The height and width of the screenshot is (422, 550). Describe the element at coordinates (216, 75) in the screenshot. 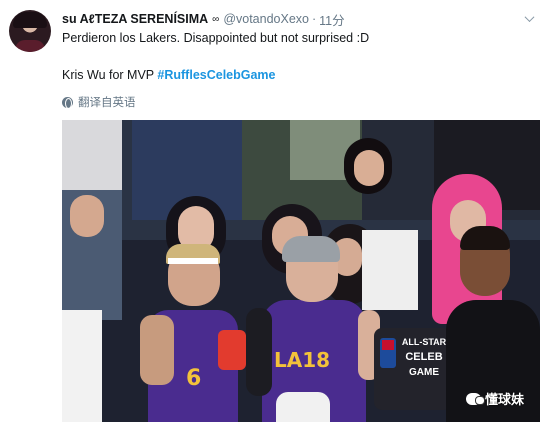

I see `hashtag-link: #RufflesCelebGame` at that location.